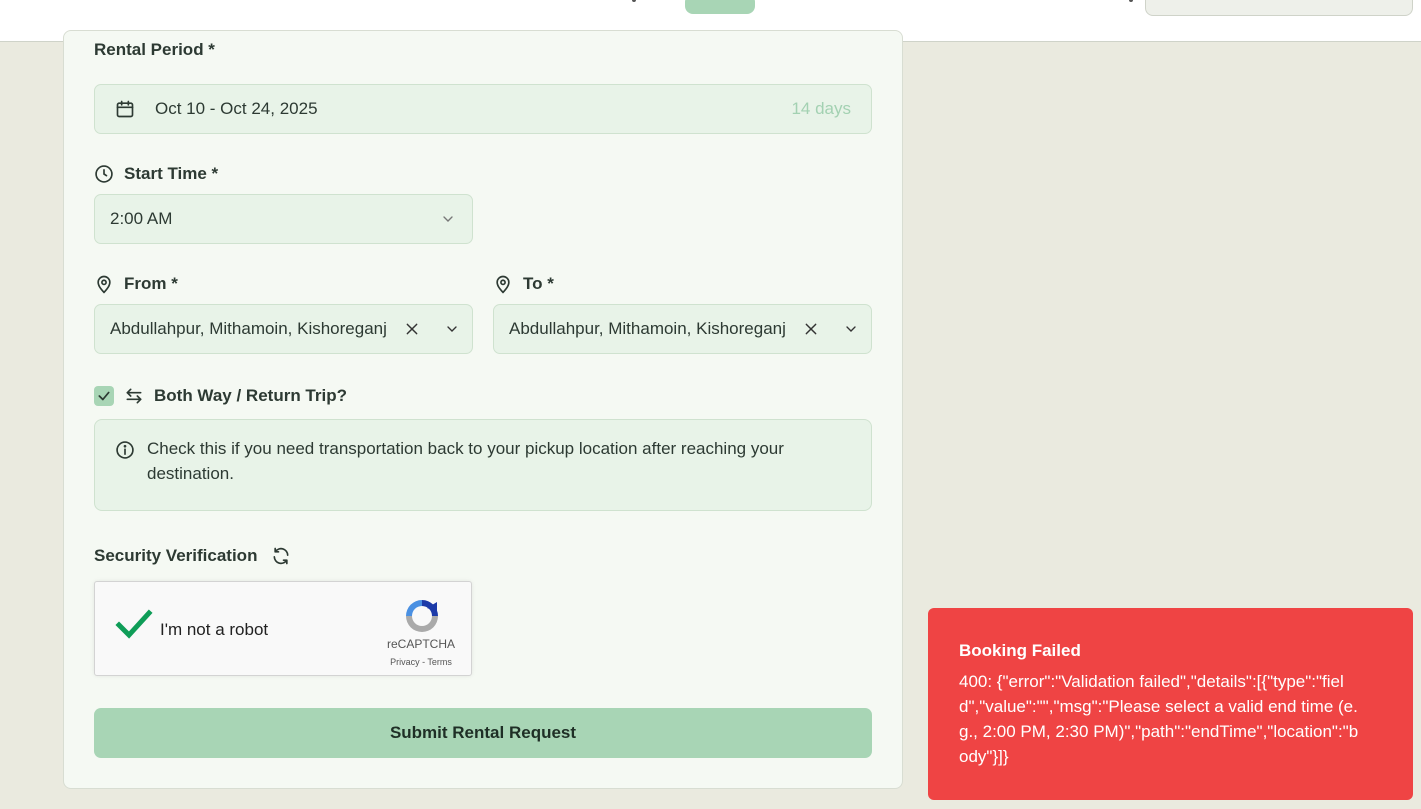 This screenshot has height=809, width=1421. Describe the element at coordinates (720, 7) in the screenshot. I see `header-active-nav-pill` at that location.